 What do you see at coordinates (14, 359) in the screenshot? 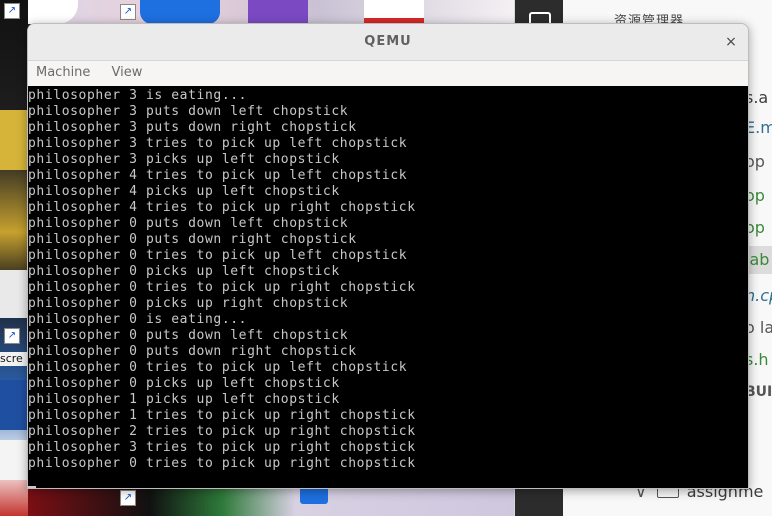
I see `desktop-icon-label: scre` at bounding box center [14, 359].